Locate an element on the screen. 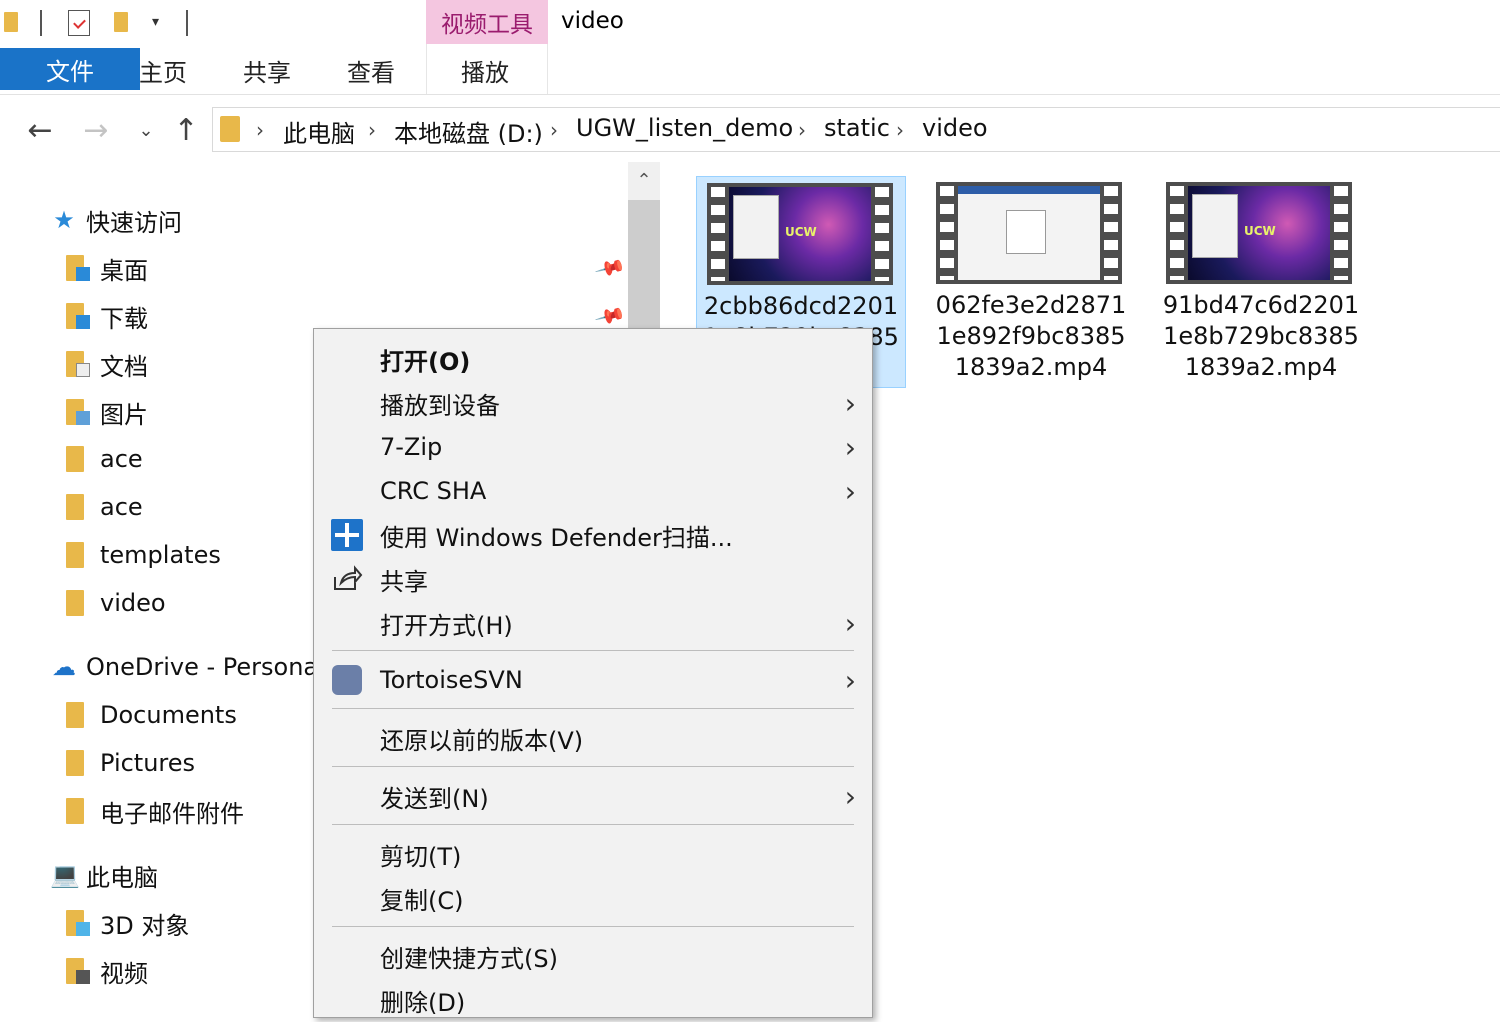 This screenshot has height=1022, width=1500. menu-item-open: 打开(O) is located at coordinates (594, 359).